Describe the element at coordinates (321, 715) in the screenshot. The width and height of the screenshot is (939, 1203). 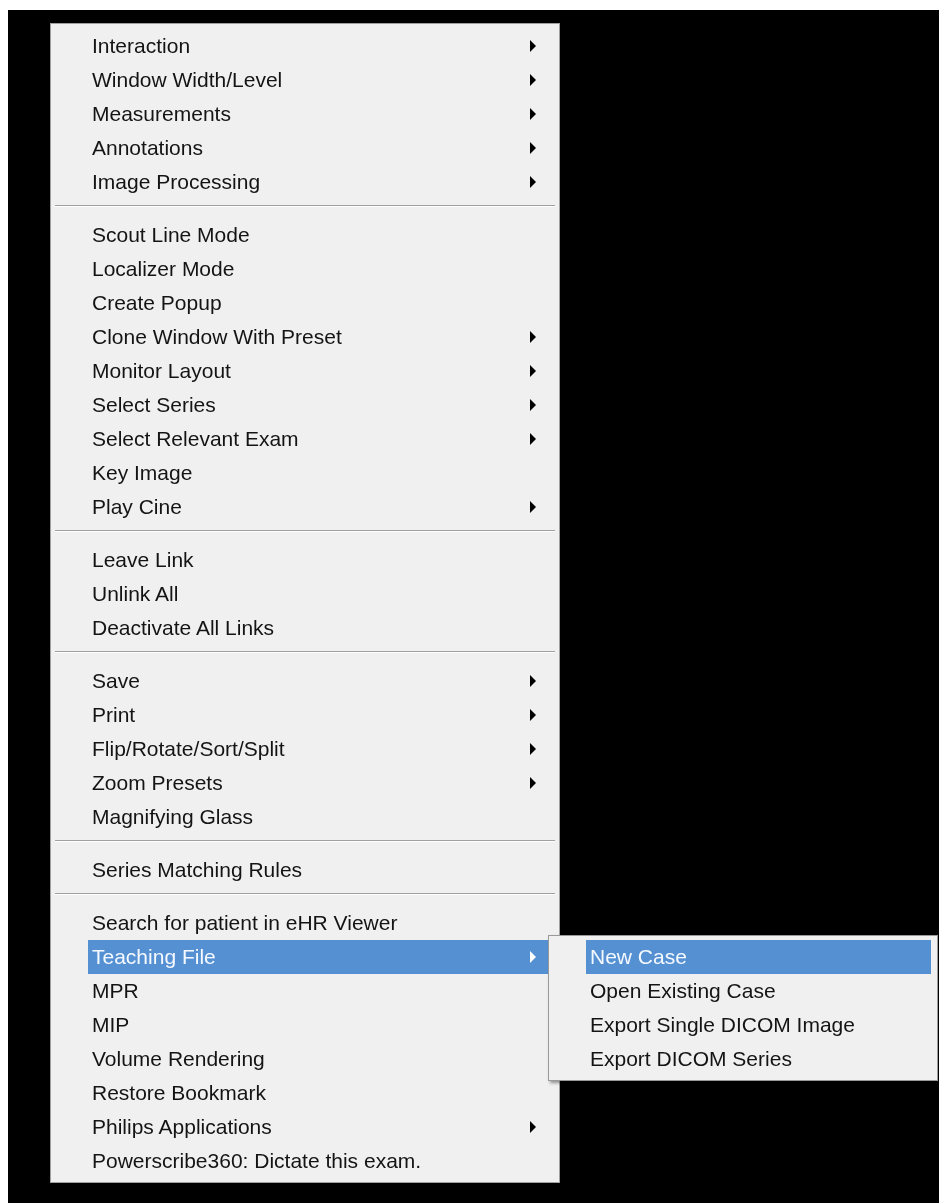
I see `menu-item: Print` at that location.